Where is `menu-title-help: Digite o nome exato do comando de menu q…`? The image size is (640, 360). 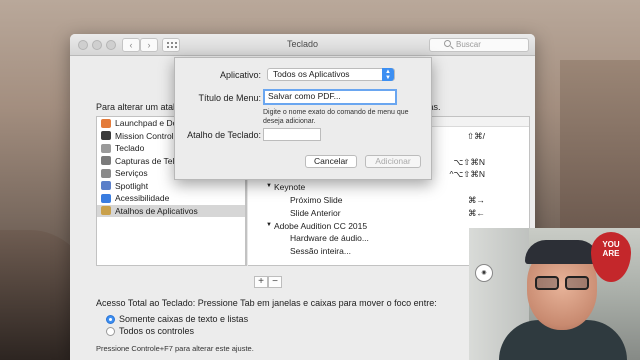 menu-title-help: Digite o nome exato do comando de menu q… is located at coordinates (336, 117).